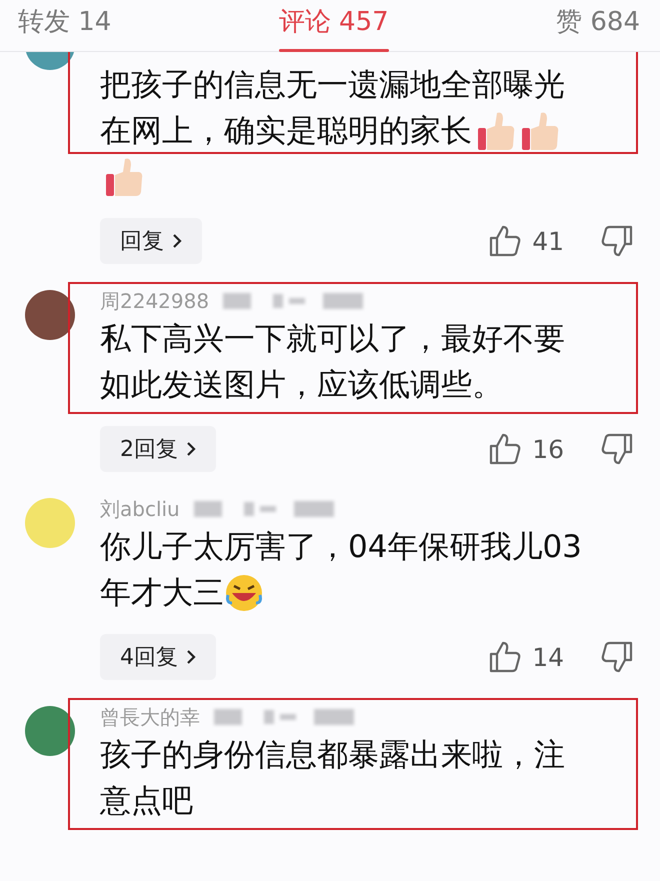 This screenshot has height=881, width=660. What do you see at coordinates (65, 27) in the screenshot?
I see `tab: 转发 14` at bounding box center [65, 27].